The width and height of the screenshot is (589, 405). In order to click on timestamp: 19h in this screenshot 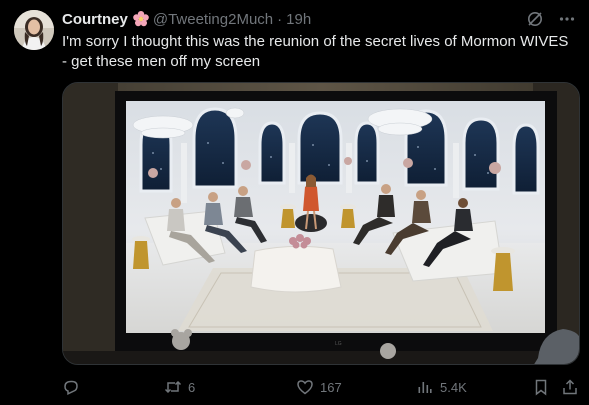, I will do `click(298, 19)`.